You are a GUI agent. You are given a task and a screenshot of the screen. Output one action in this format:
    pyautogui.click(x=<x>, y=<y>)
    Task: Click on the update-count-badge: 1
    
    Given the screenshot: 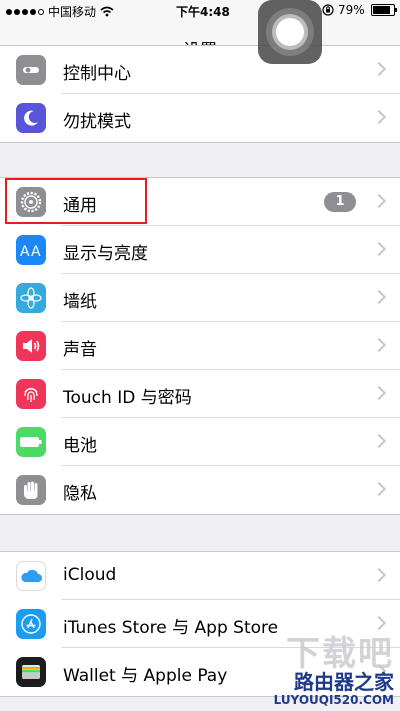 What is the action you would take?
    pyautogui.click(x=340, y=202)
    